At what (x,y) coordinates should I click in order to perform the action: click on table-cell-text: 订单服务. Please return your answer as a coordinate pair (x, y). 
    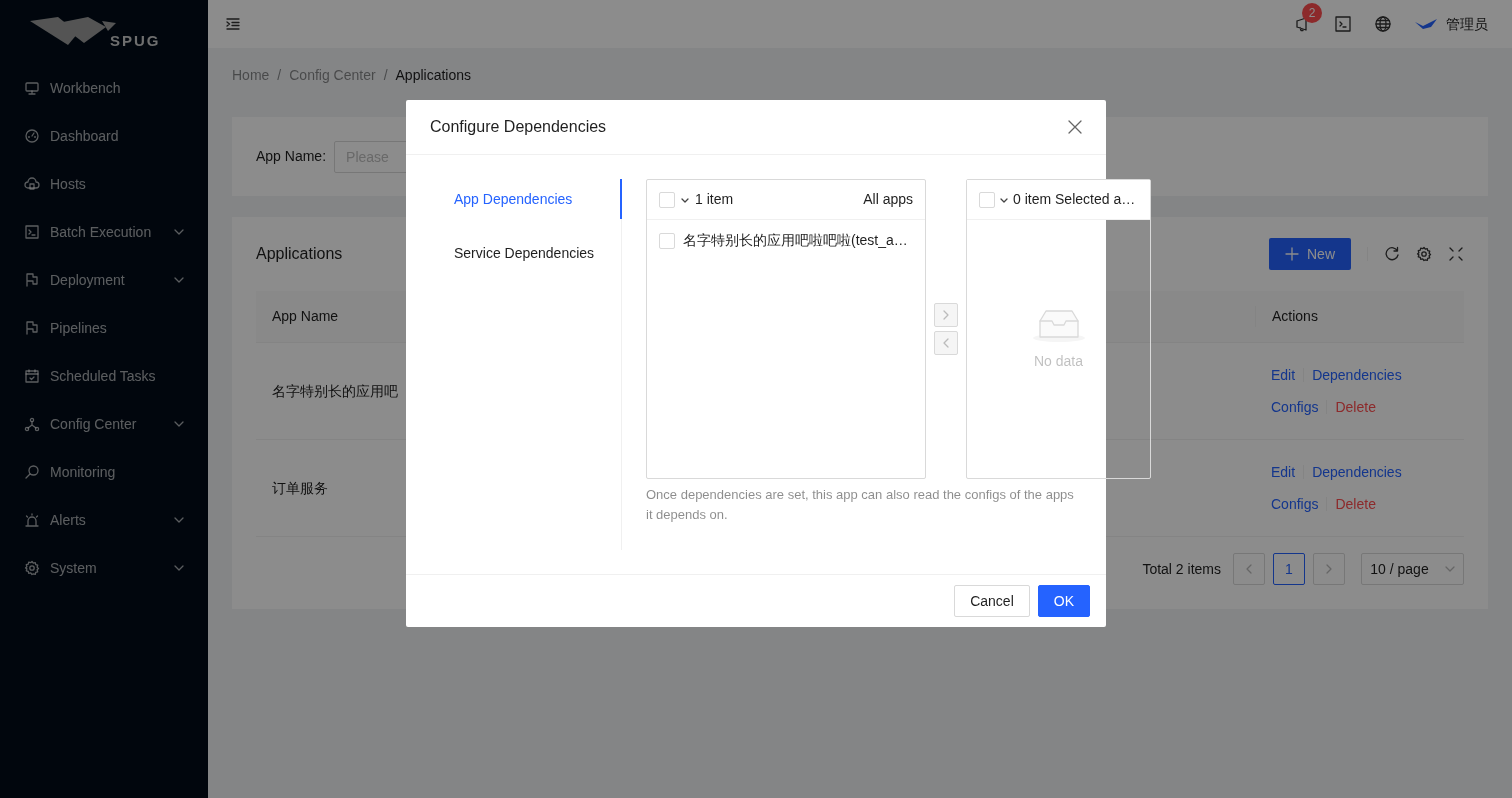
    Looking at the image, I should click on (300, 488).